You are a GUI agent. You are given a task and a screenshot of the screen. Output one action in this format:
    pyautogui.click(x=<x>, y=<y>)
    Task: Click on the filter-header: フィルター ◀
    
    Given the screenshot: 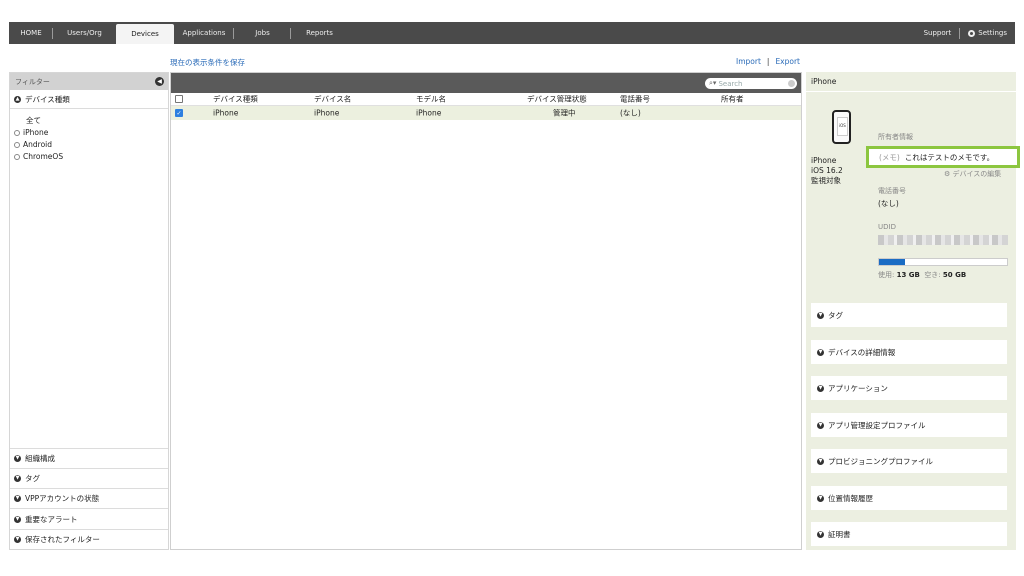 What is the action you would take?
    pyautogui.click(x=89, y=81)
    